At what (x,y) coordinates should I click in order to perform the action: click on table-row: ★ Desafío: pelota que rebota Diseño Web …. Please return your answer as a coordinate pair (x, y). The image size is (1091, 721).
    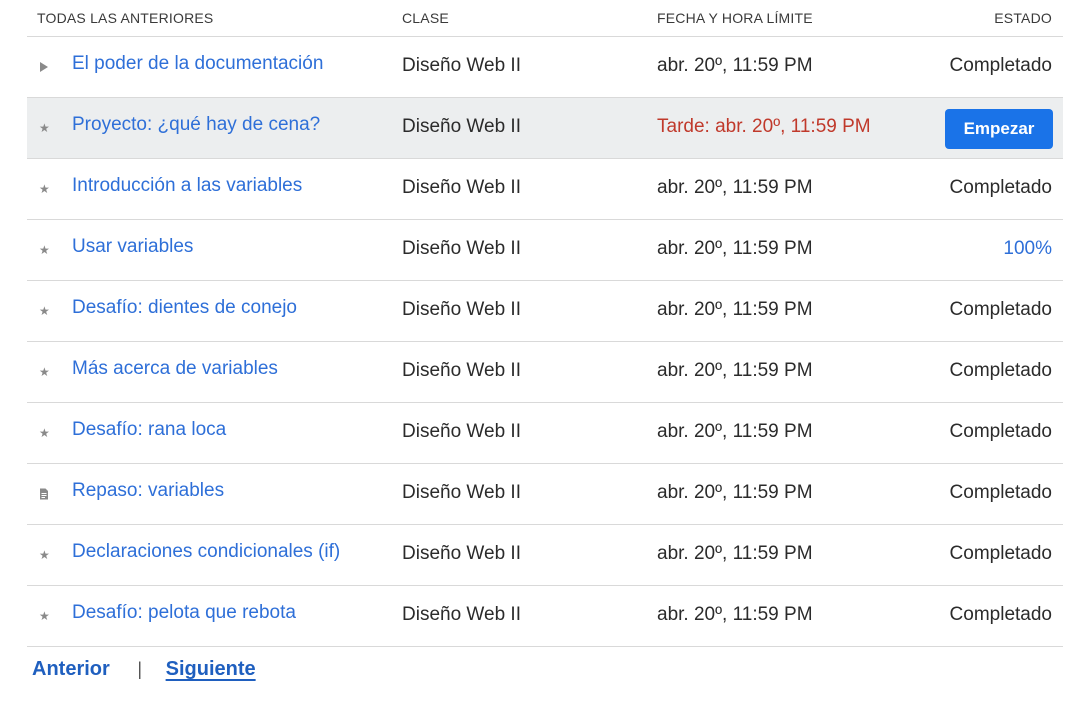
    Looking at the image, I should click on (545, 616).